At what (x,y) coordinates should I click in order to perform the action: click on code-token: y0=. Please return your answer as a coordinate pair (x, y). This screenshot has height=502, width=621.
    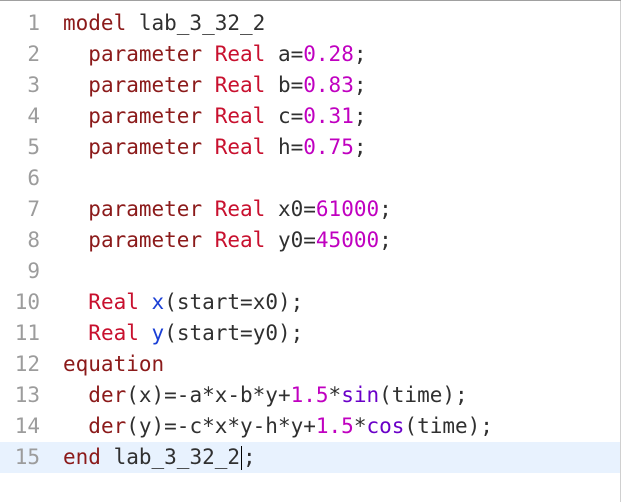
    Looking at the image, I should click on (290, 240).